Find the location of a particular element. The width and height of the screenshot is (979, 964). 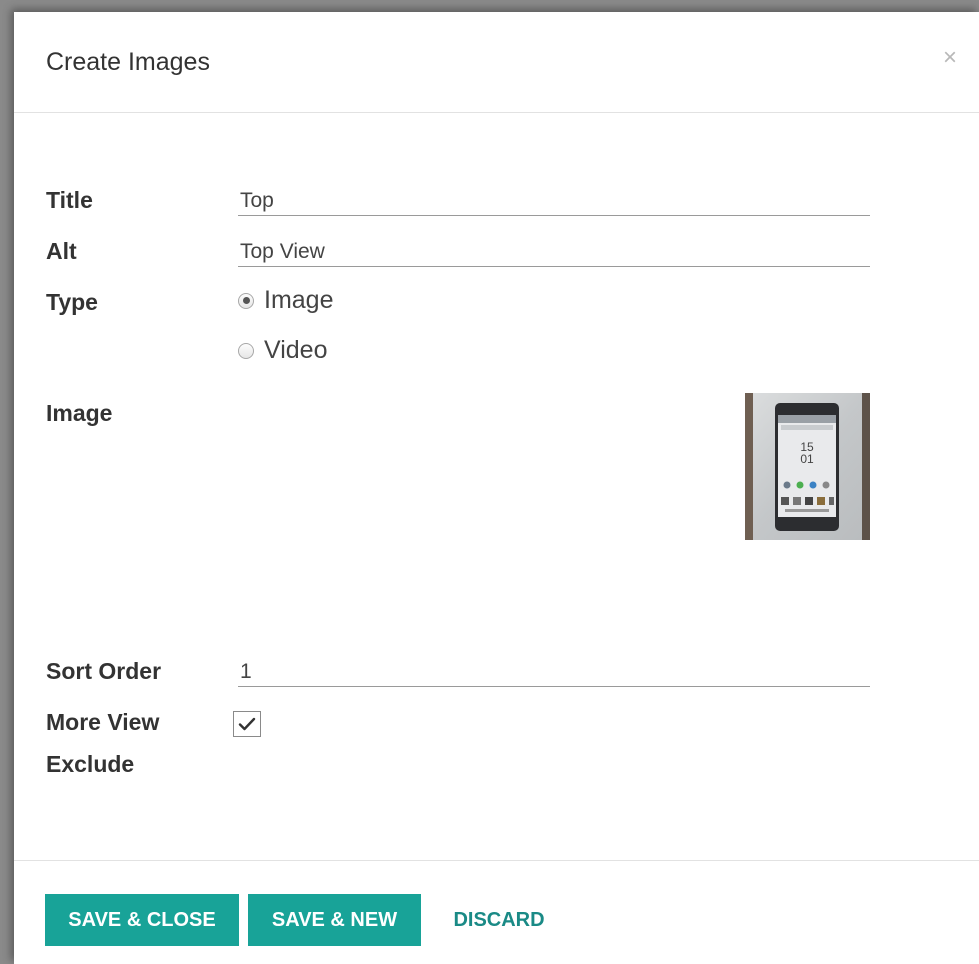

image-label: Image is located at coordinates (79, 413).